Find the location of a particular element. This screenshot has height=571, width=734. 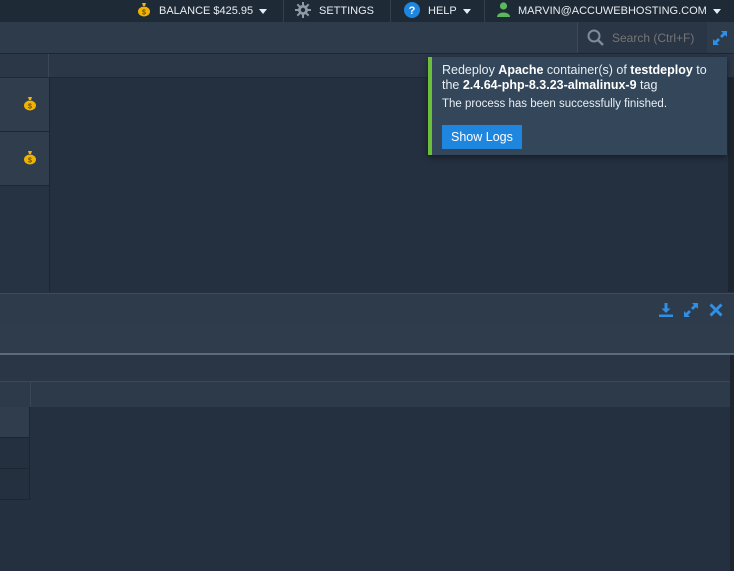

lower-panel-area is located at coordinates (367, 368).